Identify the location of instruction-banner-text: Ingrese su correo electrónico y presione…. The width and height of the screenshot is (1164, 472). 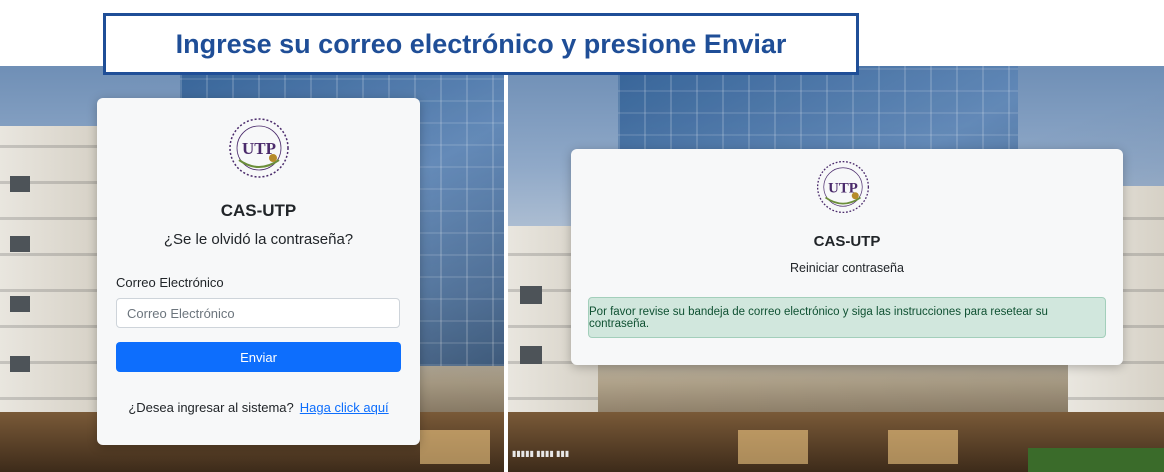
(481, 43).